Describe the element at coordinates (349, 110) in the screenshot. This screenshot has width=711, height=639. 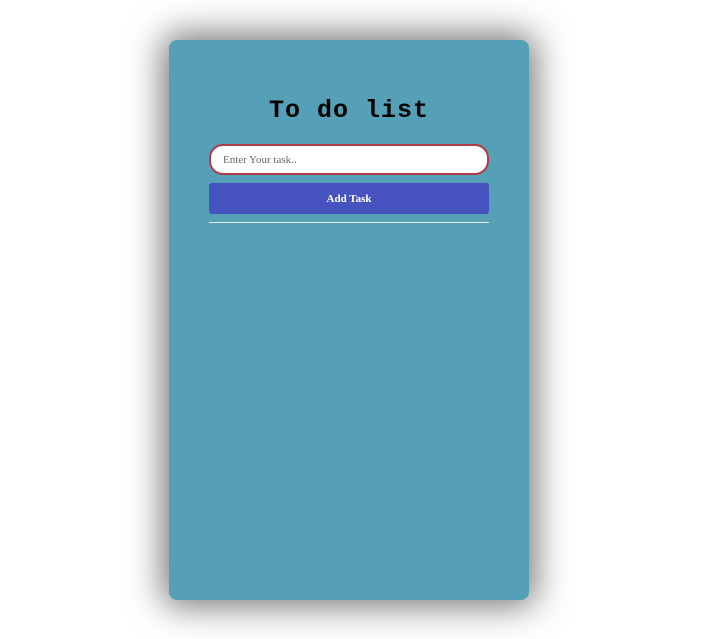
I see `page-title: To do list` at that location.